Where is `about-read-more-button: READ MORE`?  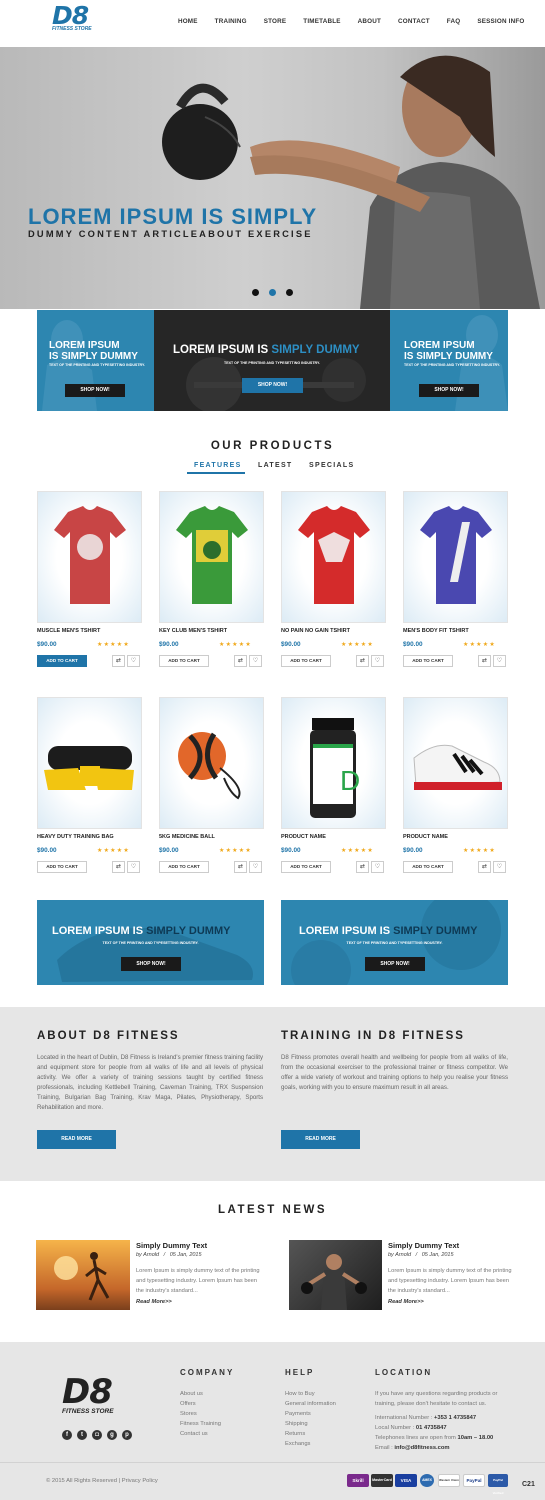
about-read-more-button: READ MORE is located at coordinates (76, 1139).